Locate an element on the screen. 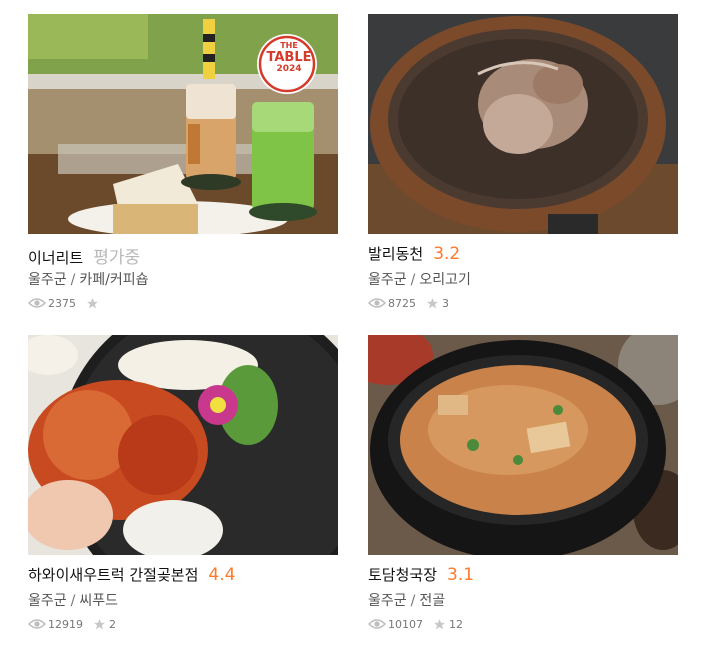 This screenshot has width=714, height=648. view-count: 12919 is located at coordinates (65, 624).